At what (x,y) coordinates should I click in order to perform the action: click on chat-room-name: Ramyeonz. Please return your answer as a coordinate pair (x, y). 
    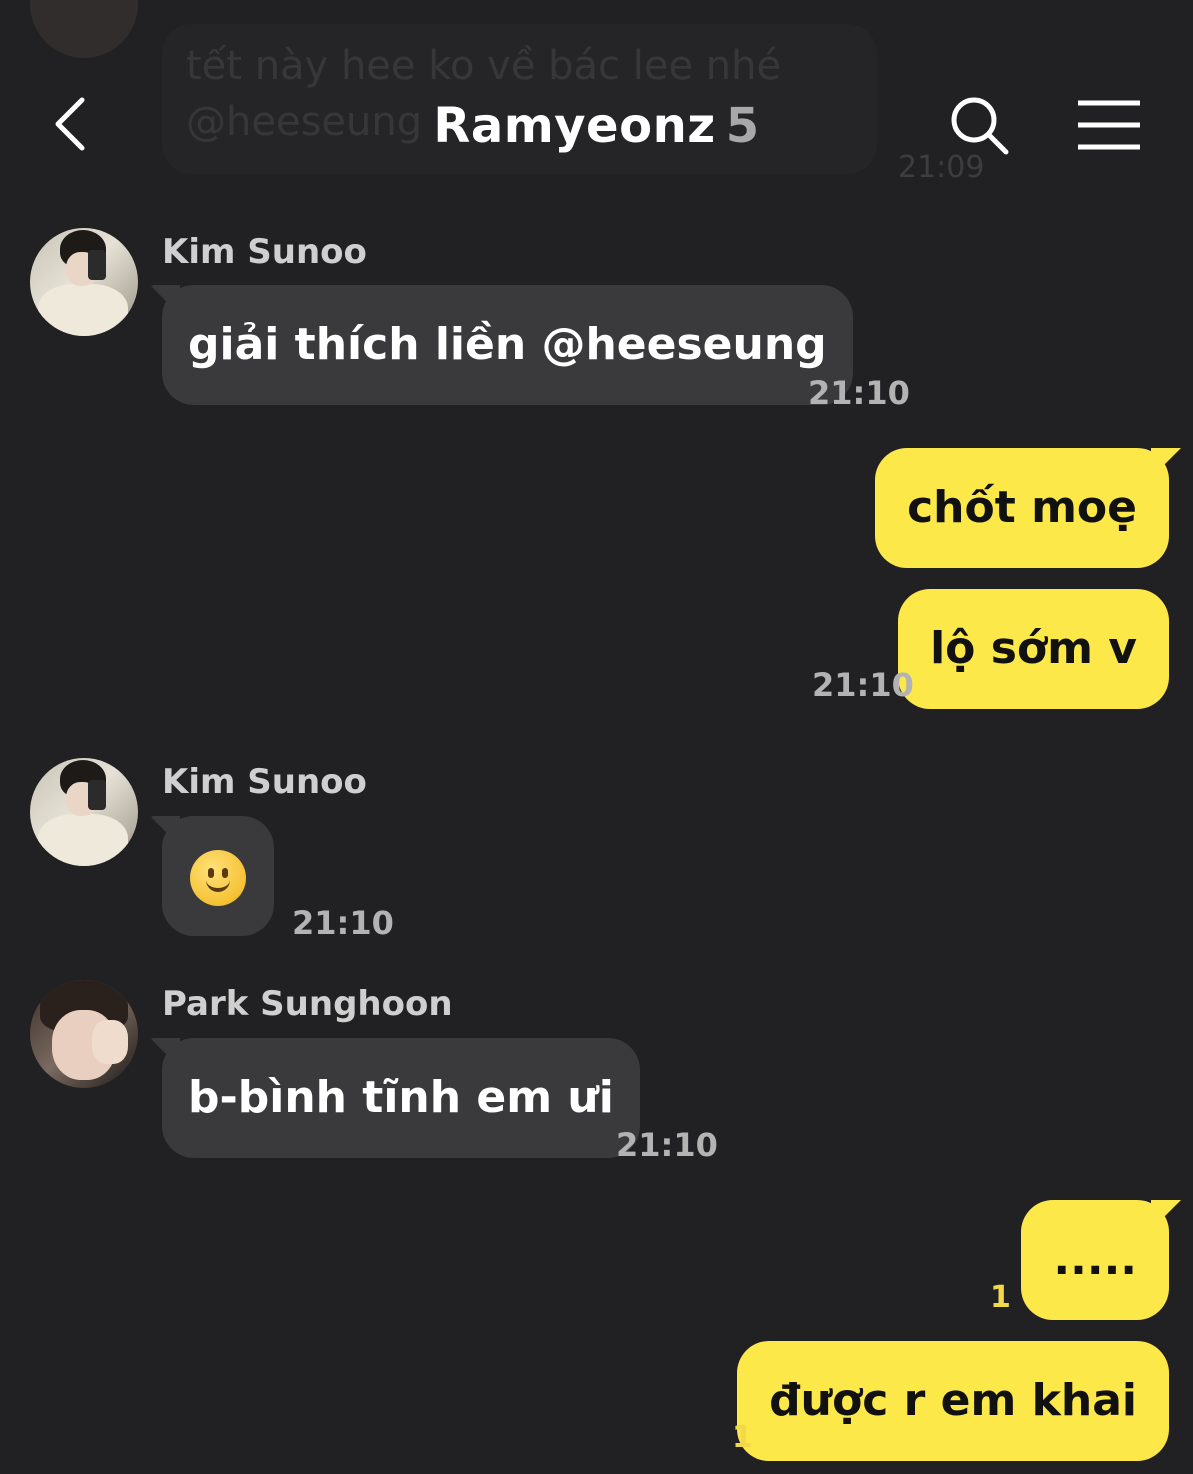
    Looking at the image, I should click on (574, 126).